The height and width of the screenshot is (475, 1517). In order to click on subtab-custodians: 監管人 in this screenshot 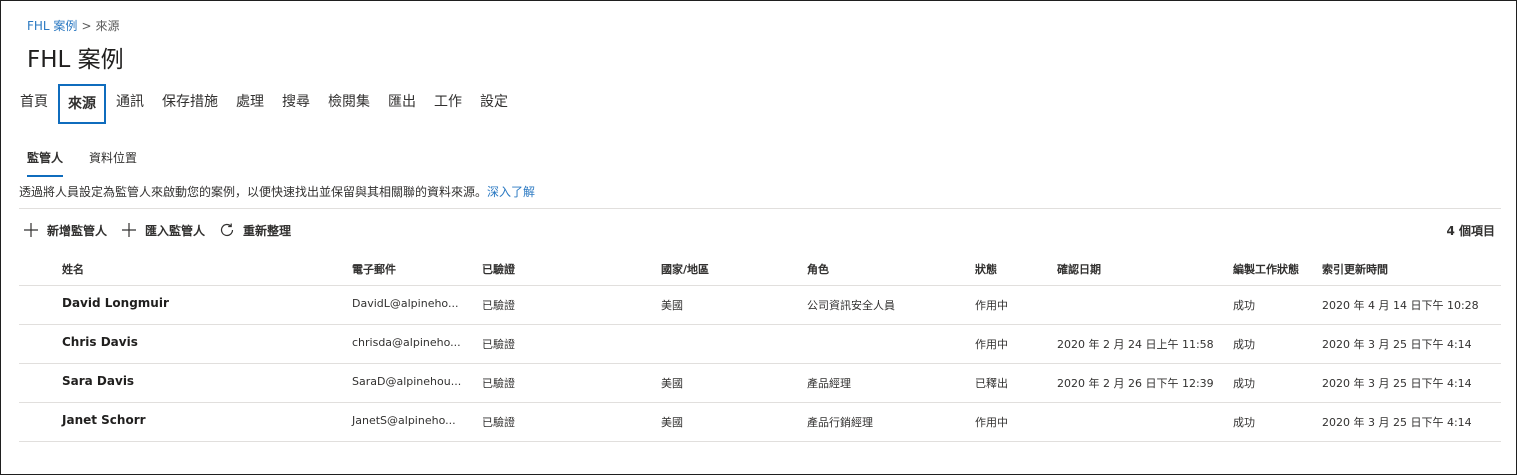, I will do `click(45, 163)`.